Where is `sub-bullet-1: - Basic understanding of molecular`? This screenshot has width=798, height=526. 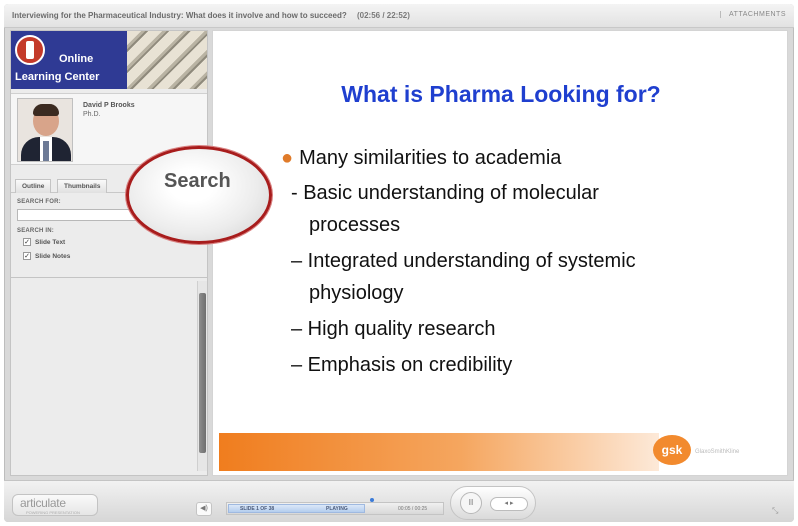
sub-bullet-1: - Basic understanding of molecular is located at coordinates (445, 193).